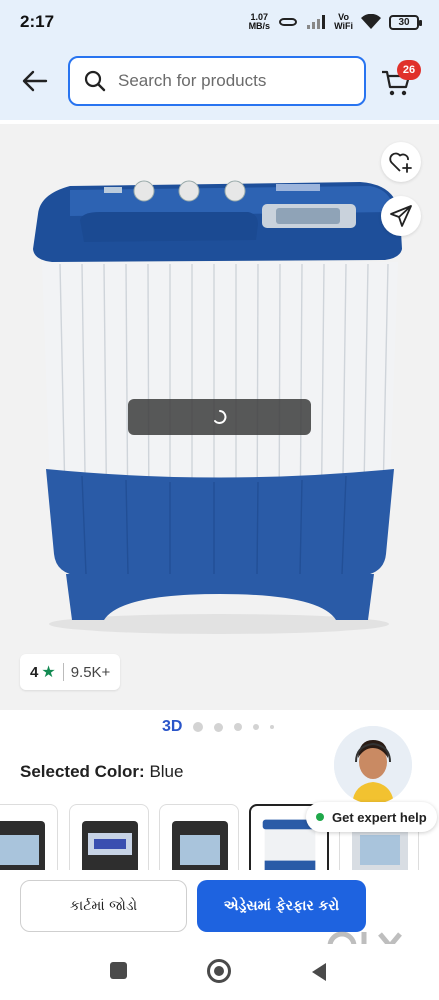 The image size is (439, 1000). I want to click on back-triangle-icon, so click(319, 972).